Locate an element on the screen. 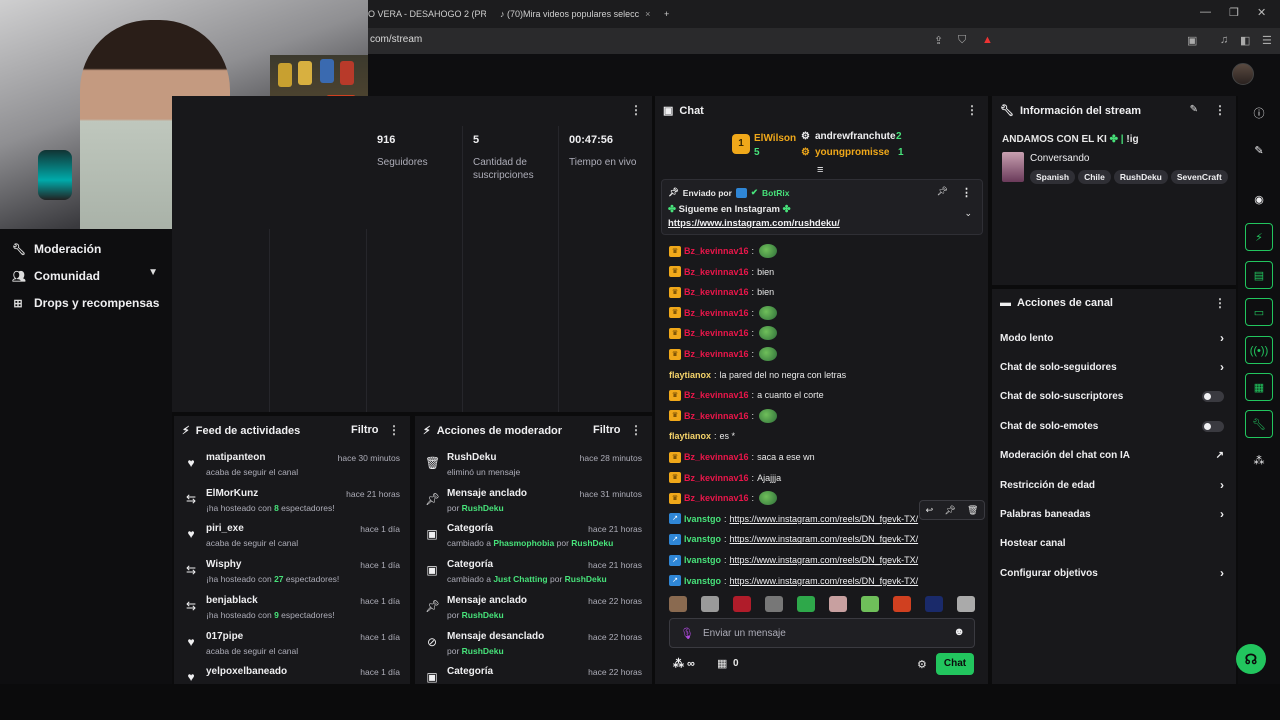 The height and width of the screenshot is (720, 1280). feed-item-name: 017pipe is located at coordinates (224, 636).